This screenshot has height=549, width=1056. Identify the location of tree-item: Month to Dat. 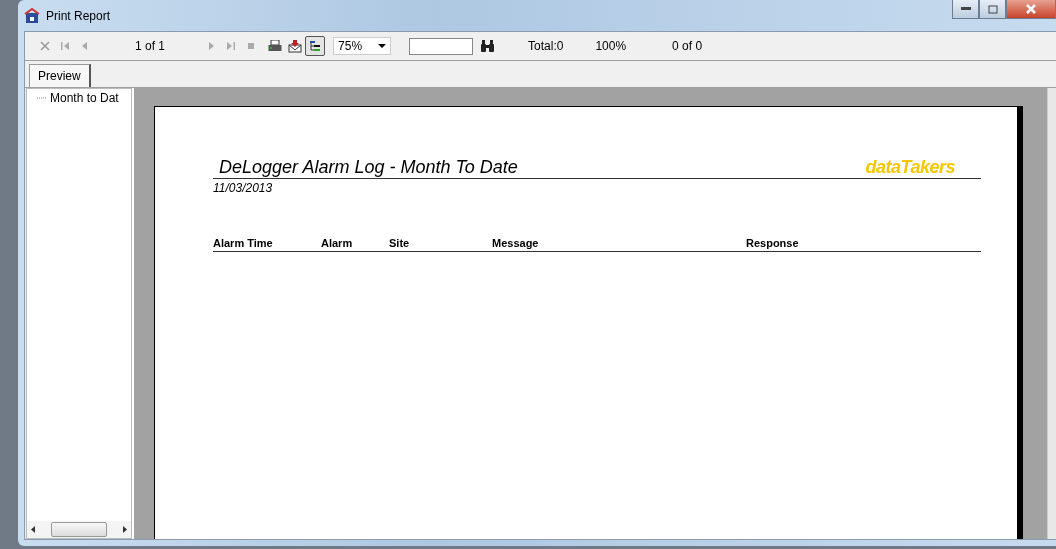
(84, 98).